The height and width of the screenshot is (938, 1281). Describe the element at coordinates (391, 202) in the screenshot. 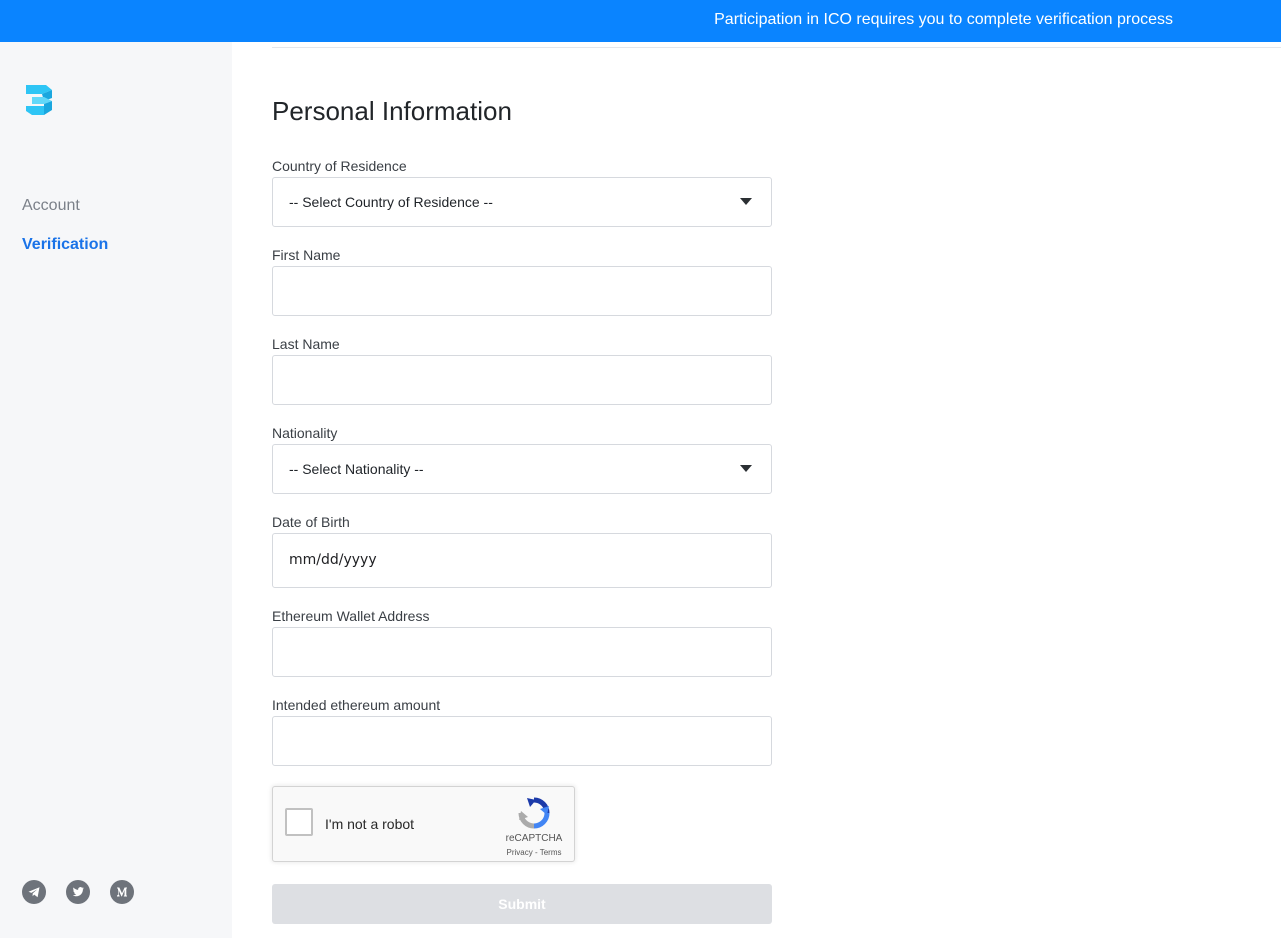

I see `country-select-value: -- Select Country of Residence --` at that location.